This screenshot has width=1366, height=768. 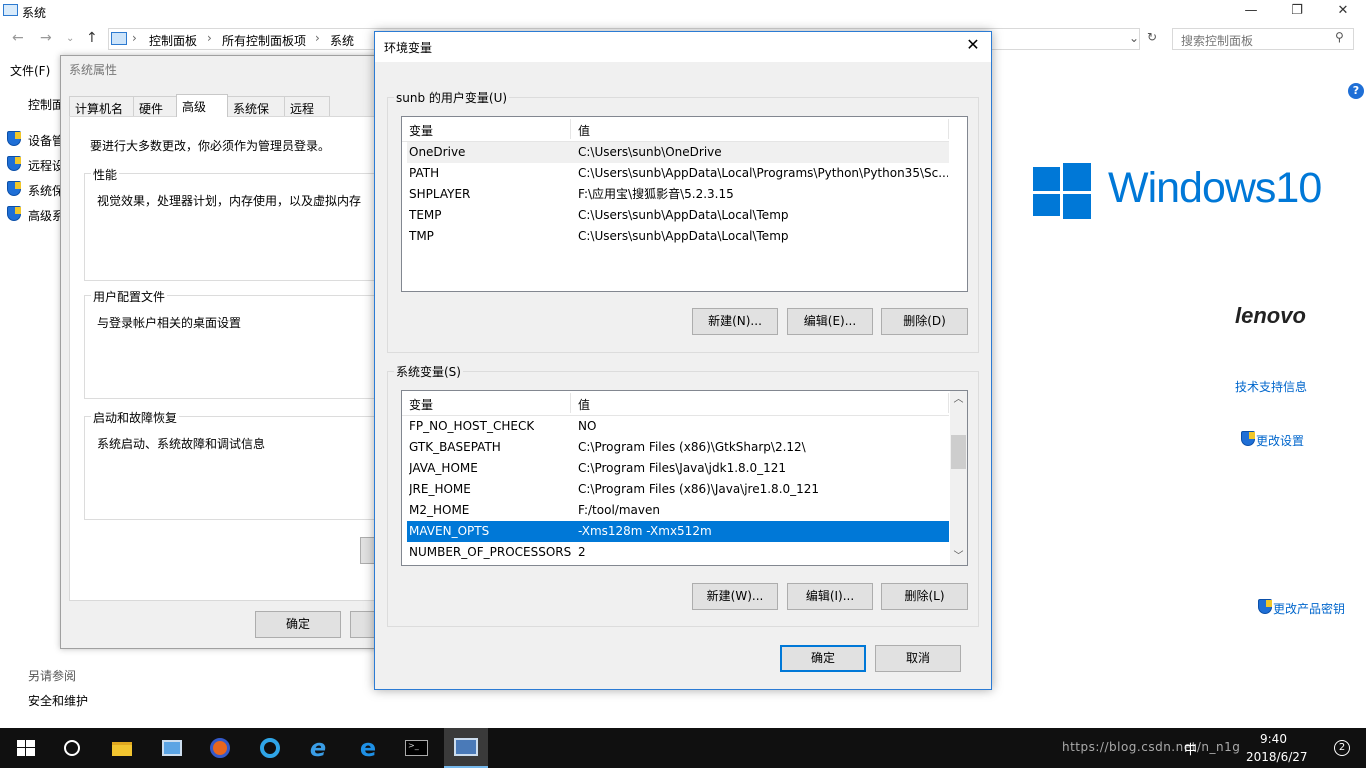 What do you see at coordinates (318, 748) in the screenshot?
I see `internet-explorer-icon: e` at bounding box center [318, 748].